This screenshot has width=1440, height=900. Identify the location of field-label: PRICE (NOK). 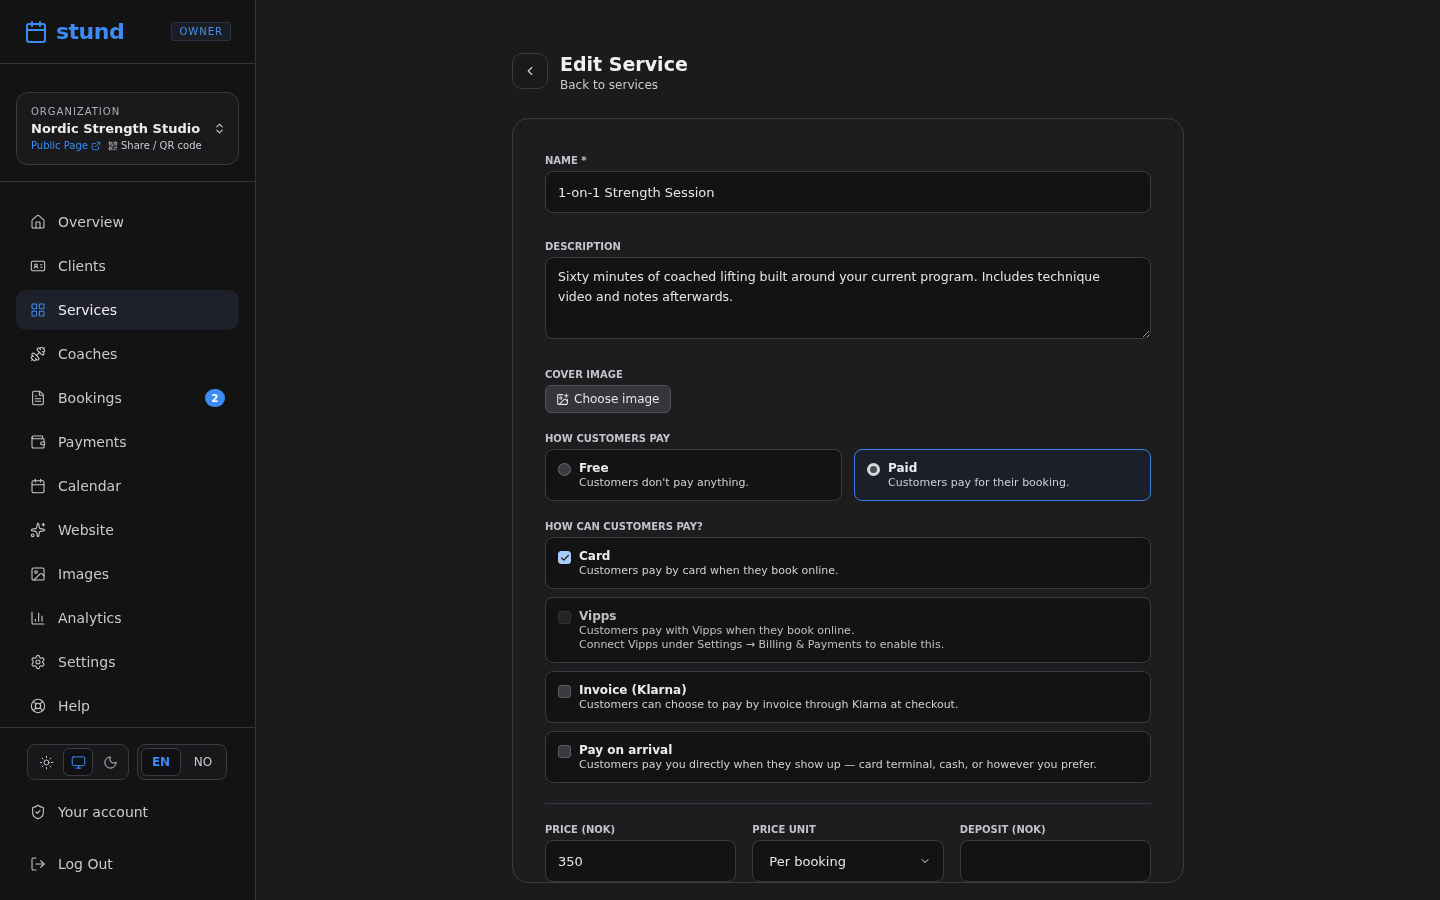
(581, 829).